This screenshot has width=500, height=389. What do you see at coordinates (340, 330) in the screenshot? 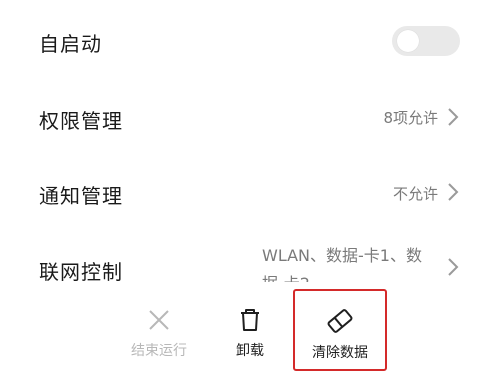
I see `highlight-box` at bounding box center [340, 330].